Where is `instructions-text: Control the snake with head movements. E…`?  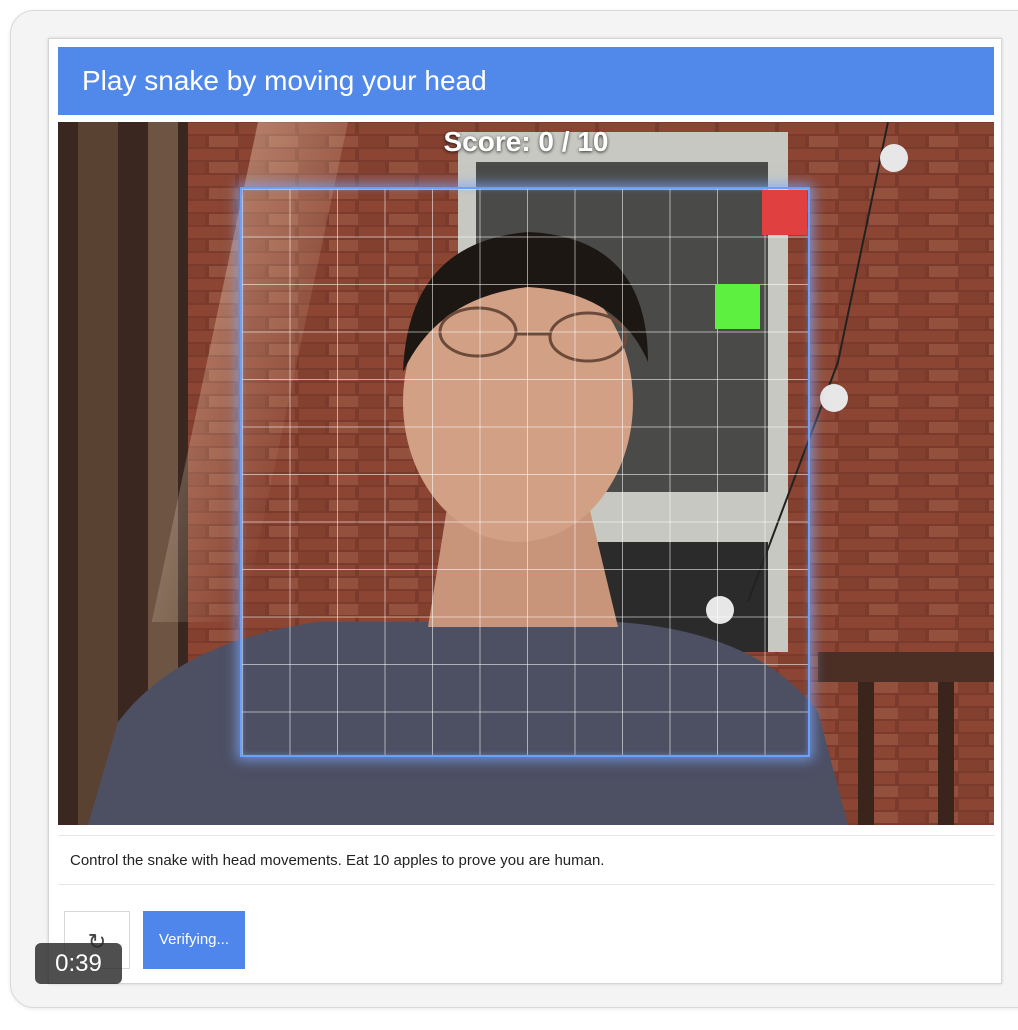 instructions-text: Control the snake with head movements. E… is located at coordinates (526, 860).